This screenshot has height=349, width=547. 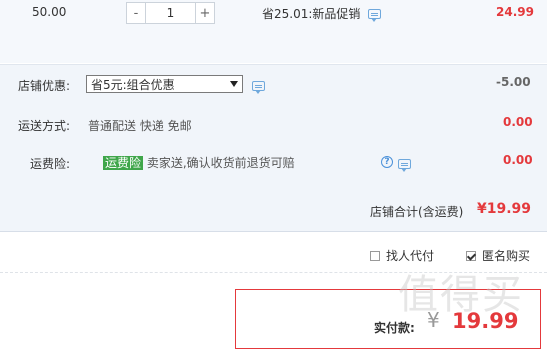 I want to click on shipping-value: 0.00, so click(x=518, y=122).